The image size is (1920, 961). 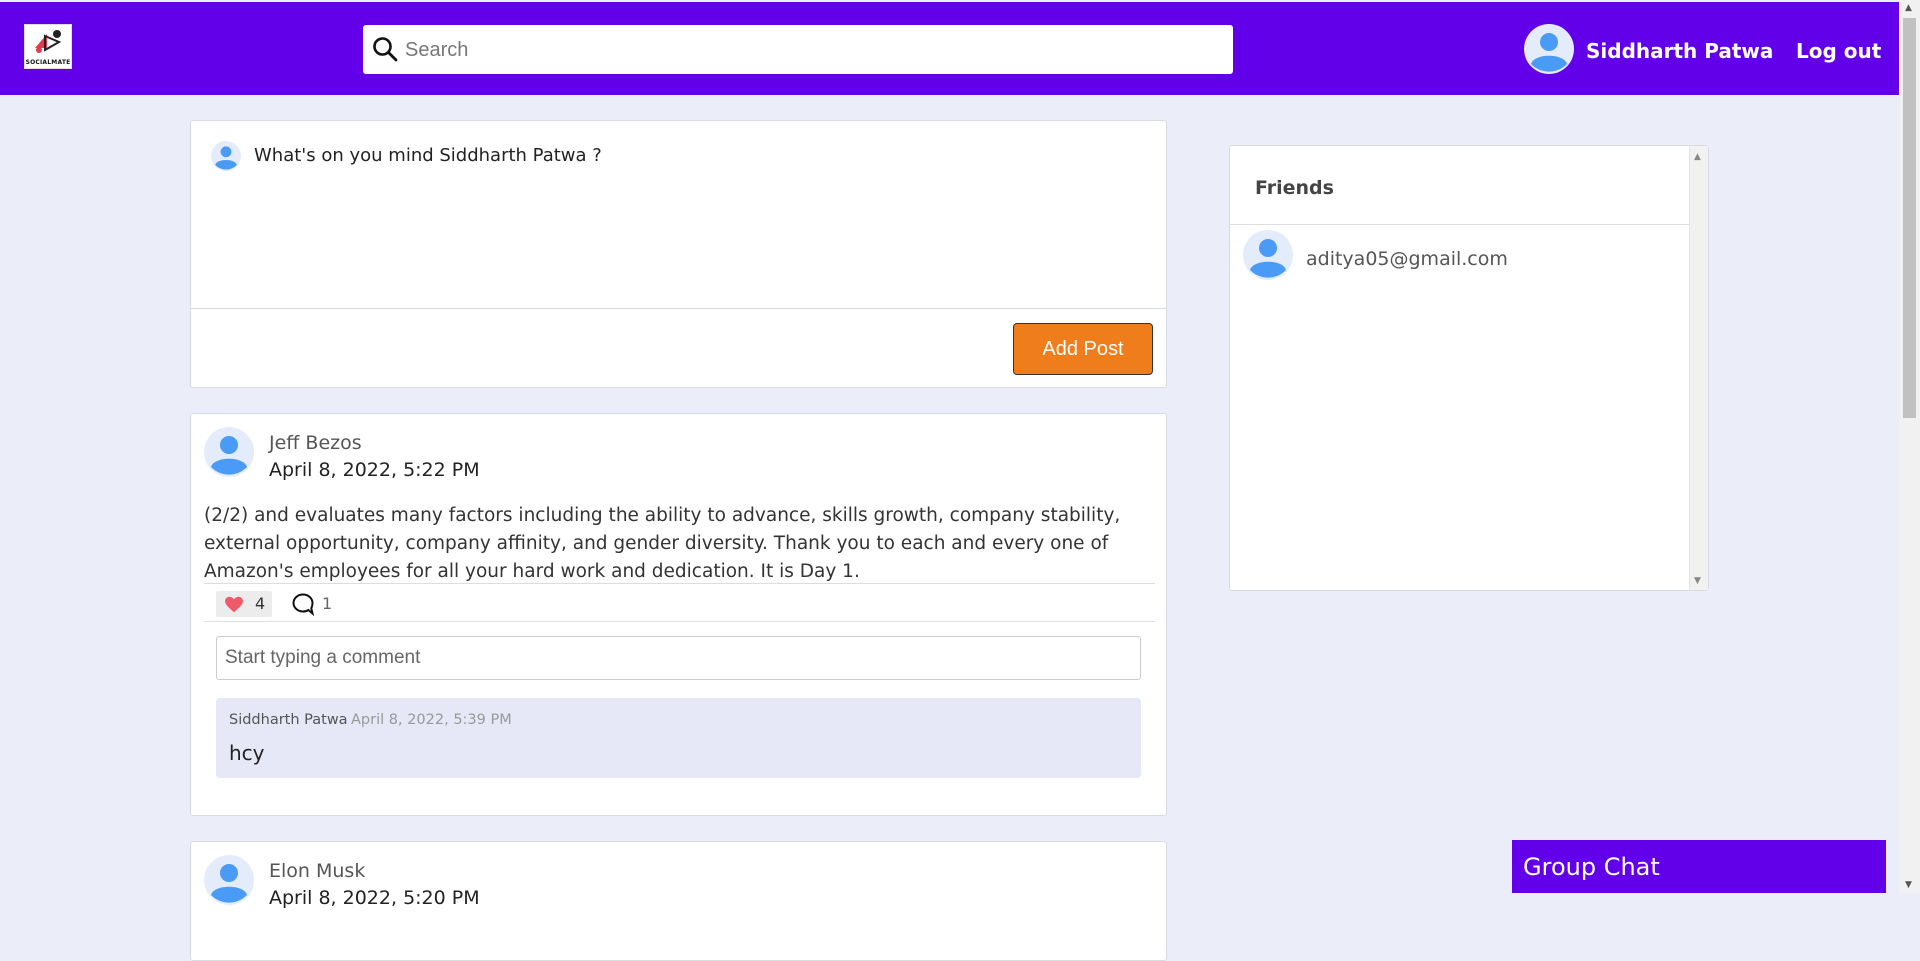 What do you see at coordinates (1407, 259) in the screenshot?
I see `friend-item-email: aditya05@gmail.com` at bounding box center [1407, 259].